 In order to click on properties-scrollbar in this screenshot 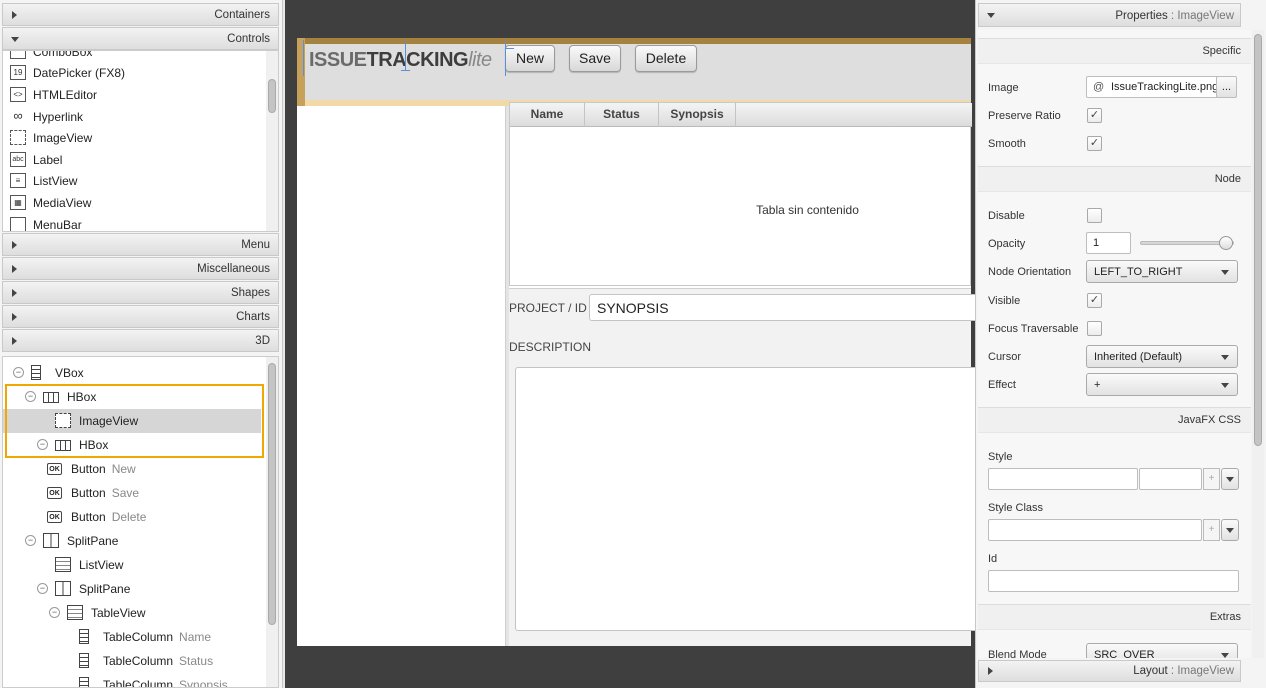, I will do `click(1258, 344)`.